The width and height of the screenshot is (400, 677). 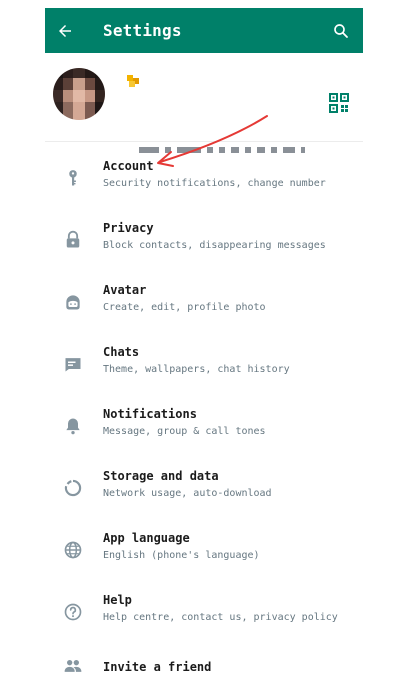 What do you see at coordinates (204, 30) in the screenshot?
I see `app-bar: Settings` at bounding box center [204, 30].